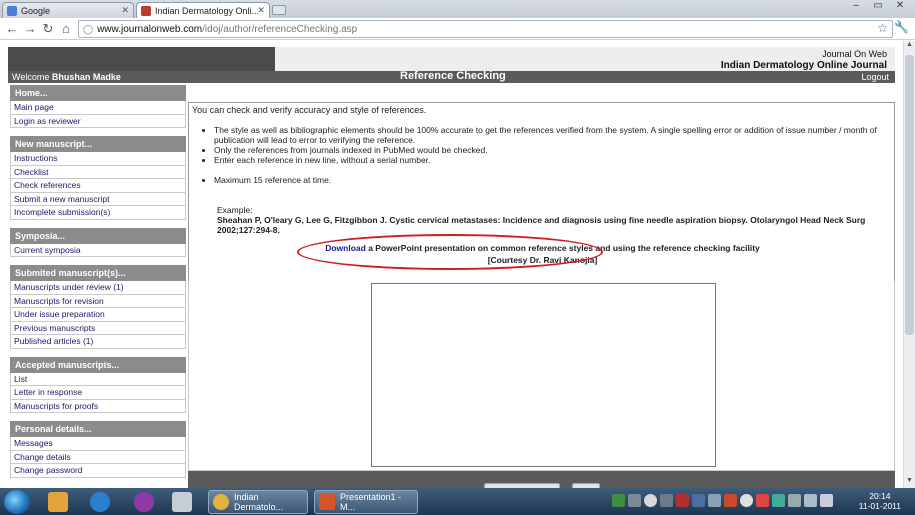 The image size is (915, 515). What do you see at coordinates (909, 46) in the screenshot?
I see `scroll-up-icon: ▲` at bounding box center [909, 46].